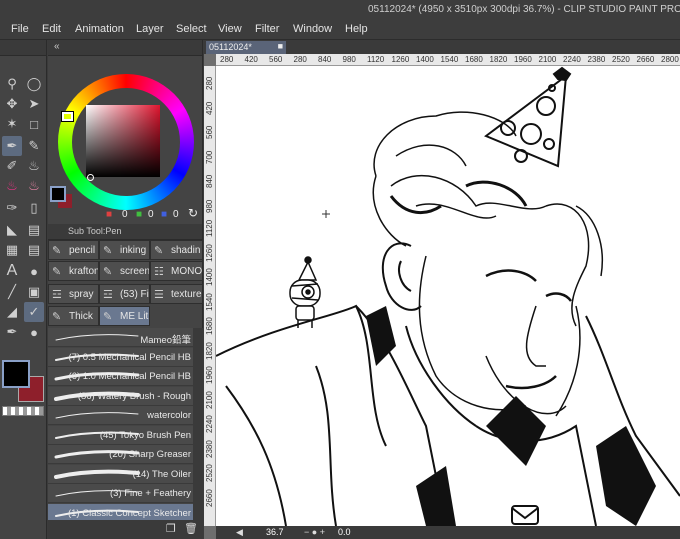 This screenshot has width=680, height=539. I want to click on history-icon: ↻, so click(193, 213).